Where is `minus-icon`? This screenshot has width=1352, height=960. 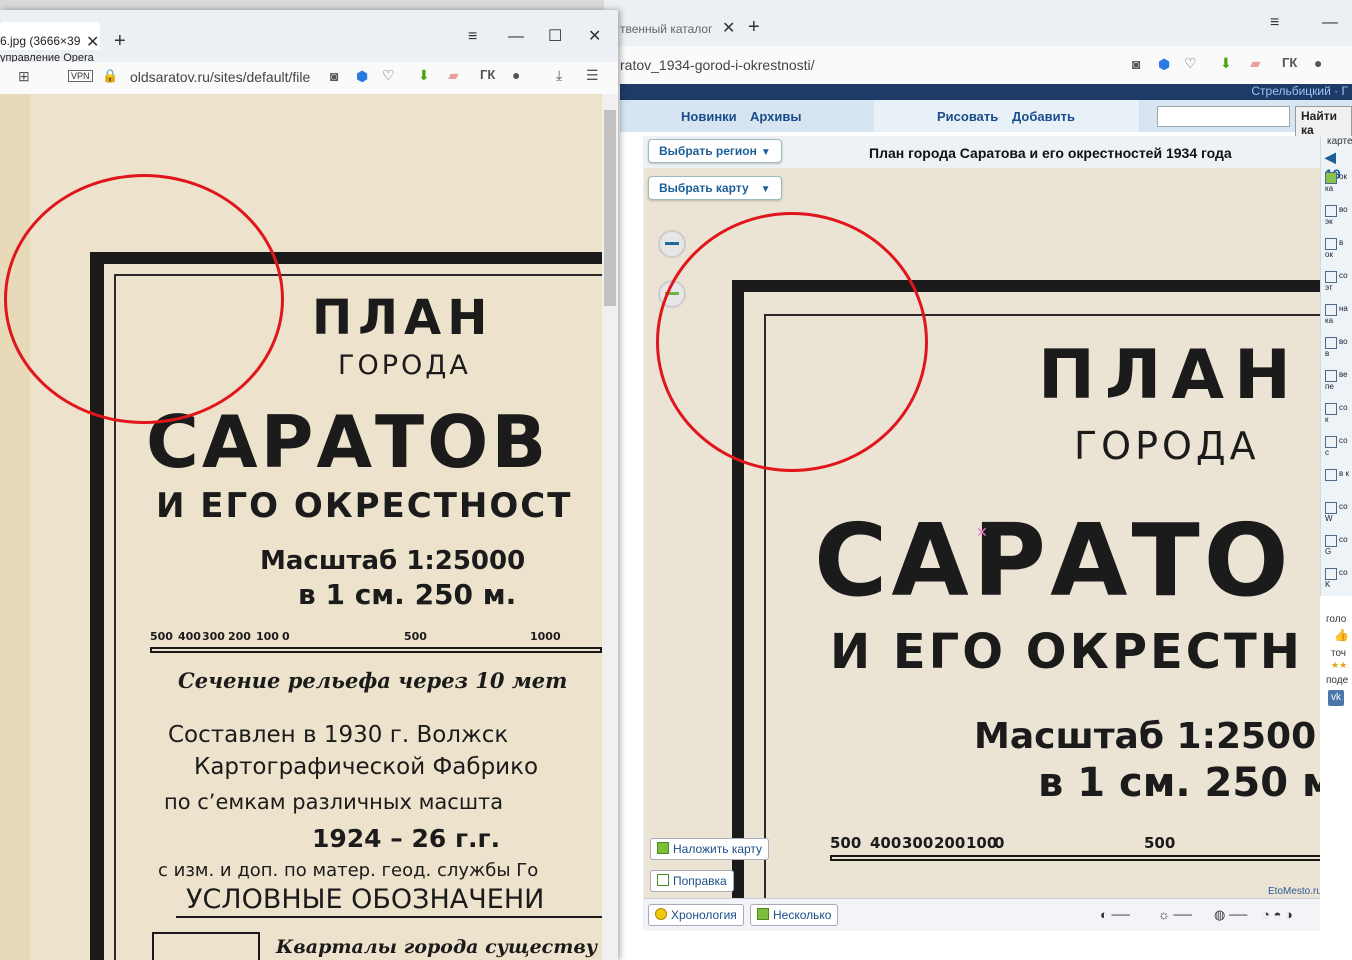
minus-icon is located at coordinates (672, 243).